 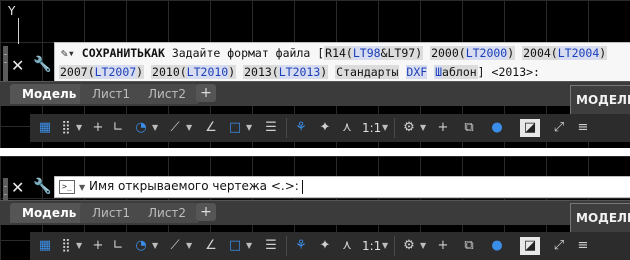 What do you see at coordinates (286, 72) in the screenshot?
I see `option-2013: 2013(LT2013)` at bounding box center [286, 72].